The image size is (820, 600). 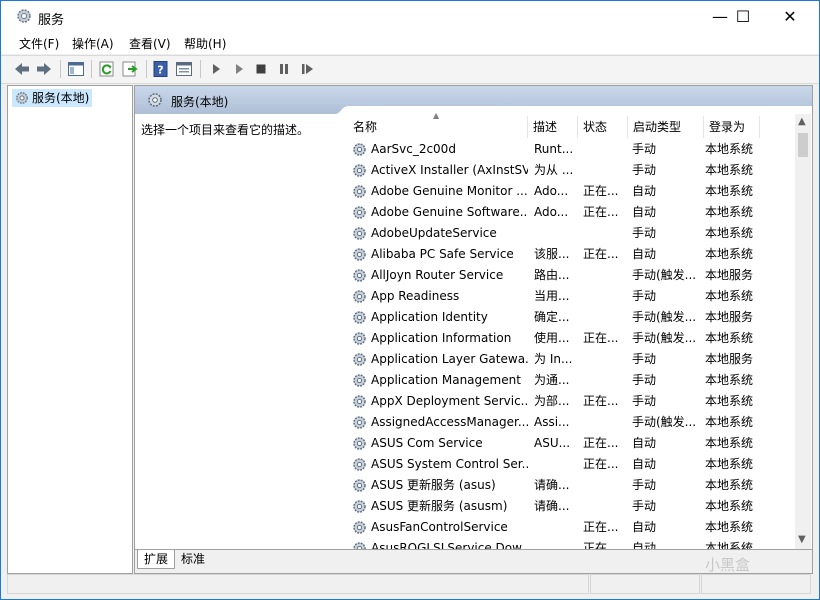 I want to click on service-row: ASUS 更新服务 (asus) 请确... 手动 本地系统, so click(x=572, y=485).